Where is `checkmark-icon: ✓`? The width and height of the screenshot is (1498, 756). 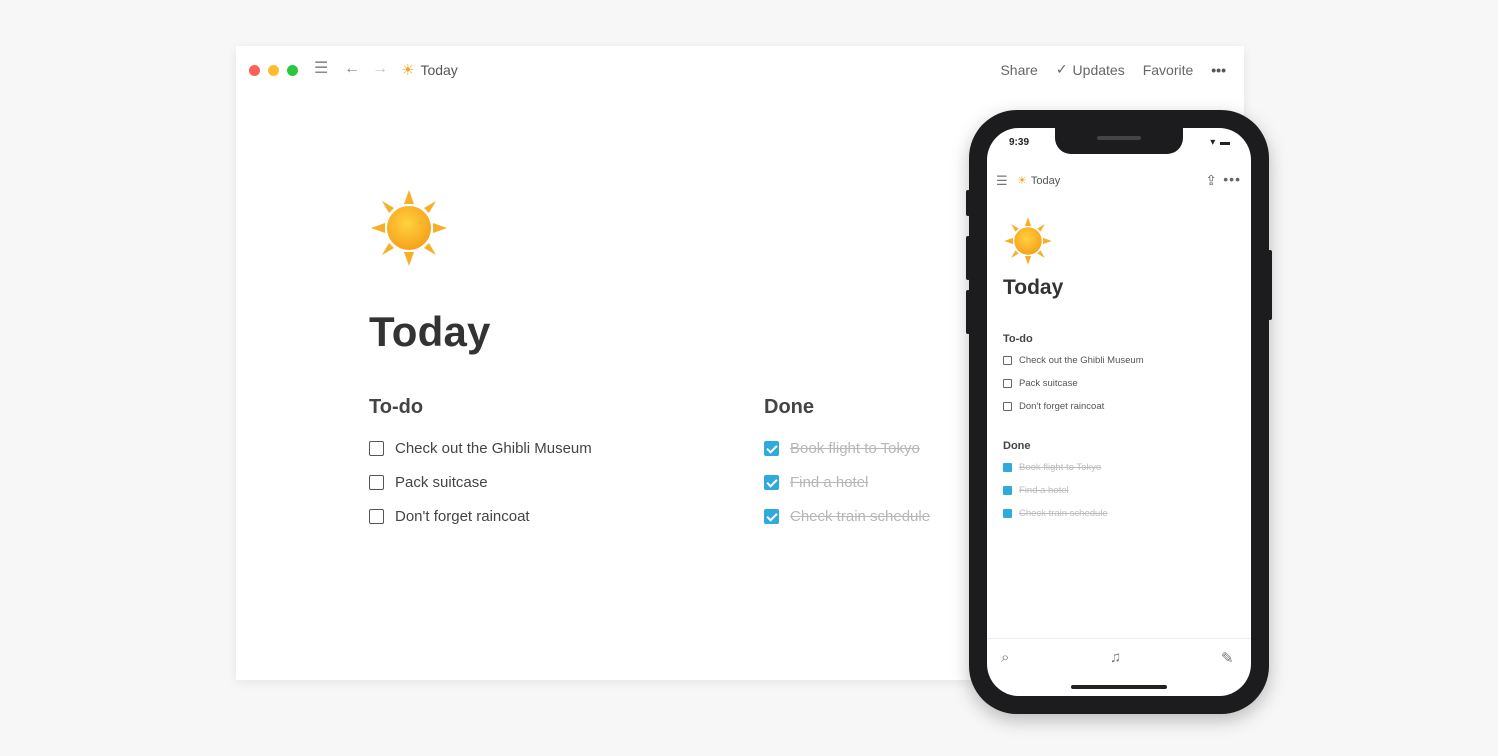
checkmark-icon: ✓ is located at coordinates (1061, 69).